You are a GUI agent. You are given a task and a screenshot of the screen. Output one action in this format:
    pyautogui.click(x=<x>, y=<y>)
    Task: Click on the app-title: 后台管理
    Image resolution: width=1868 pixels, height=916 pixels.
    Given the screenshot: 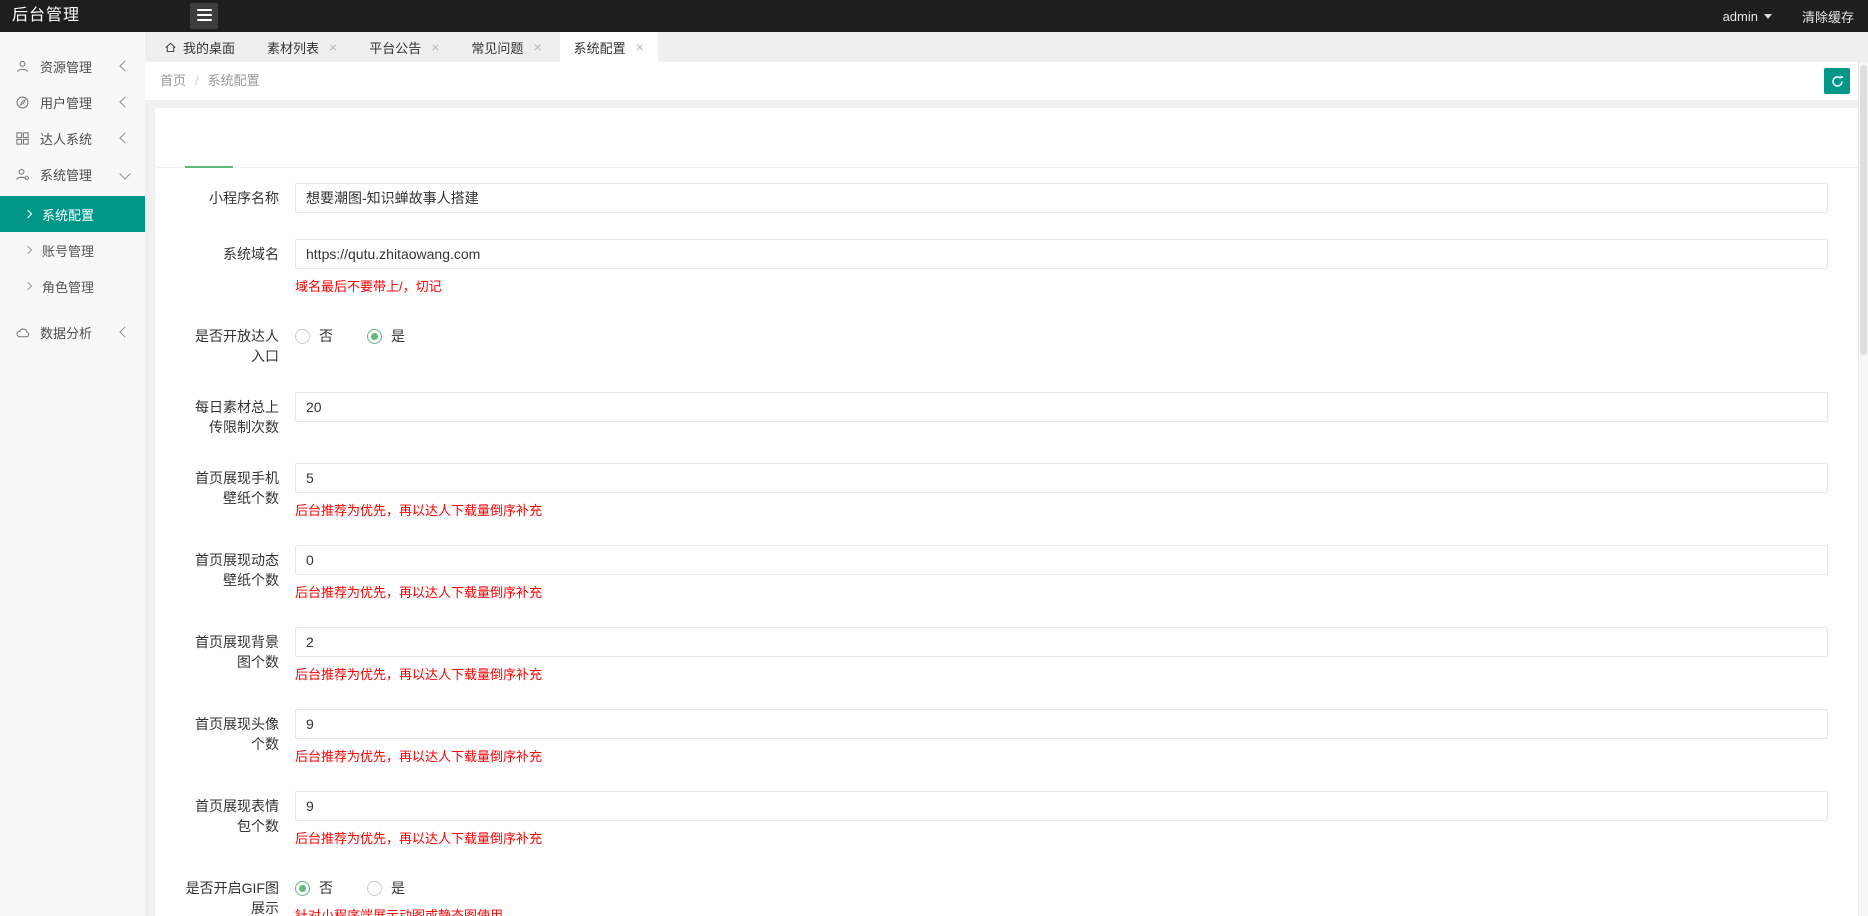 What is the action you would take?
    pyautogui.click(x=46, y=15)
    